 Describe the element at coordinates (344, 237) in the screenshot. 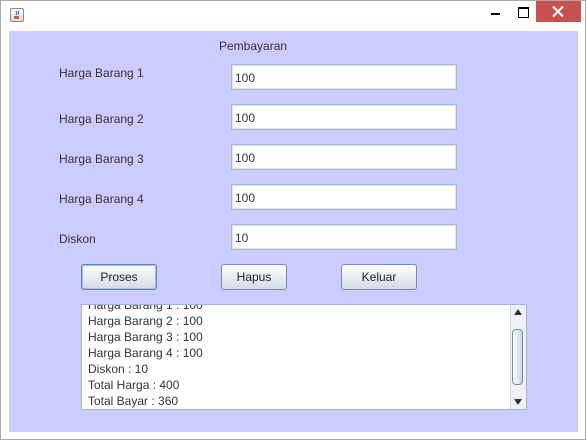

I see `diskon-field: 10` at that location.